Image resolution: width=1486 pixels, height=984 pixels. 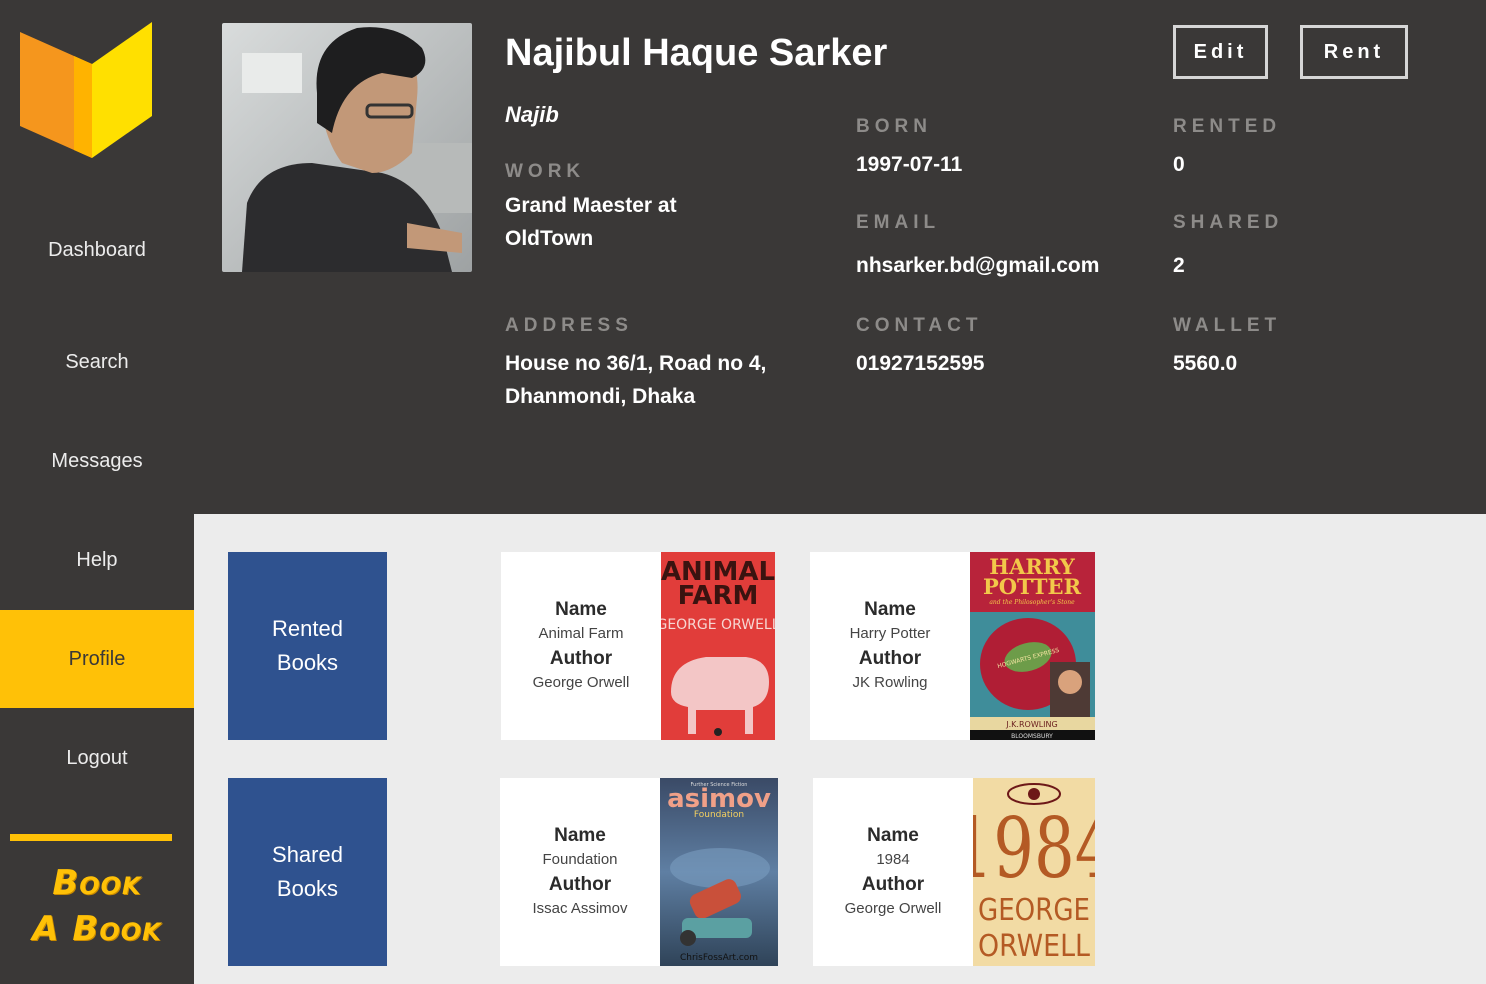 I want to click on sidebar-item-search: Search, so click(x=97, y=362).